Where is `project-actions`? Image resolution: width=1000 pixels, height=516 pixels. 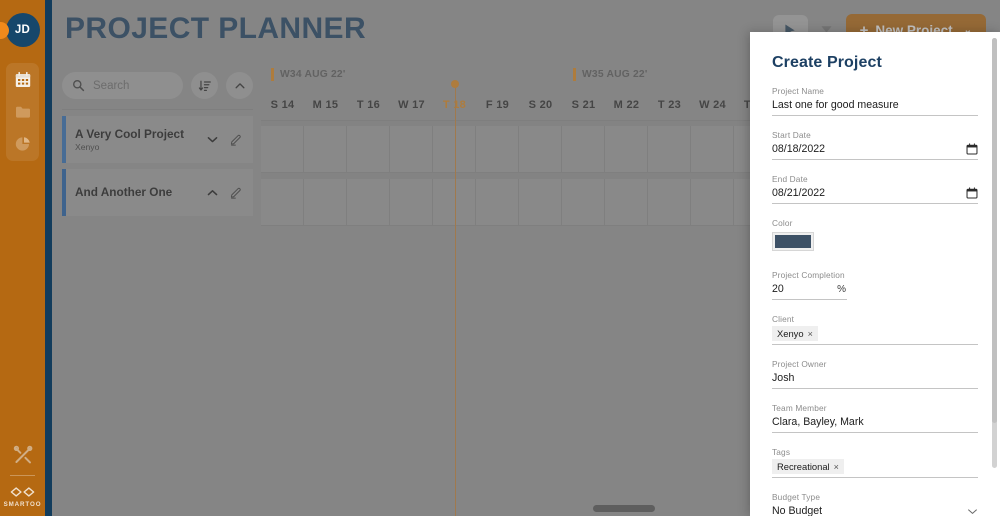
project-actions is located at coordinates (229, 193).